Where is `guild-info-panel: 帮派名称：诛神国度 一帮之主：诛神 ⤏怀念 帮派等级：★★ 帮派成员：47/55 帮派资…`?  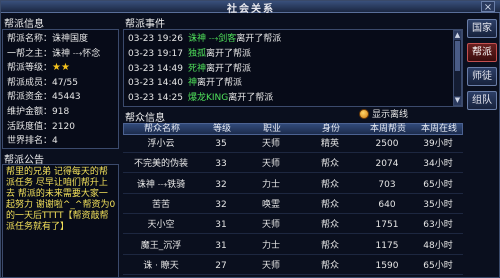 guild-info-panel: 帮派名称：诛神国度 一帮之主：诛神 ⤏怀念 帮派等级：★★ 帮派成员：47/55 帮派资… is located at coordinates (60, 89).